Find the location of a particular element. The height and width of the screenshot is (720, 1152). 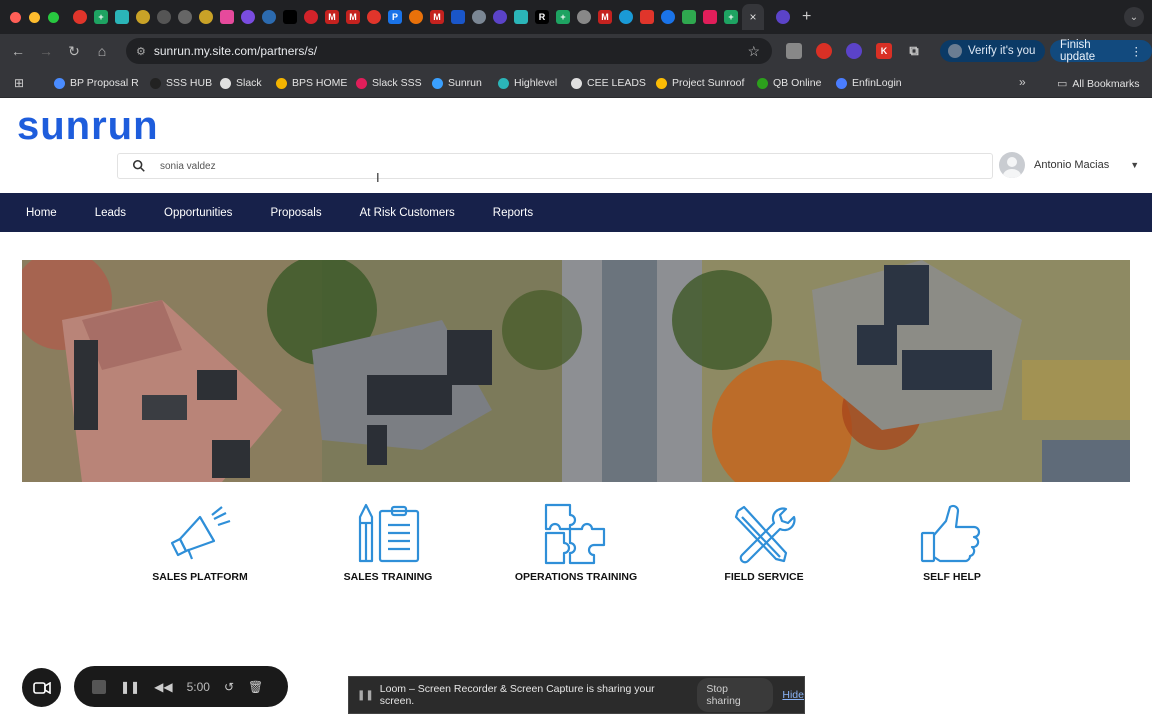

bookmark-item: Sunrun is located at coordinates (457, 83).